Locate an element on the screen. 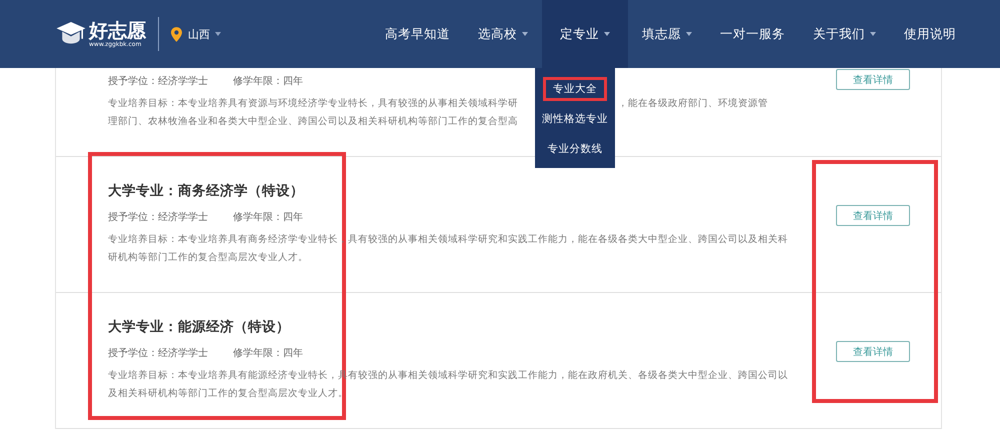 The height and width of the screenshot is (442, 1000). nav-tab: 关于我们 is located at coordinates (844, 34).